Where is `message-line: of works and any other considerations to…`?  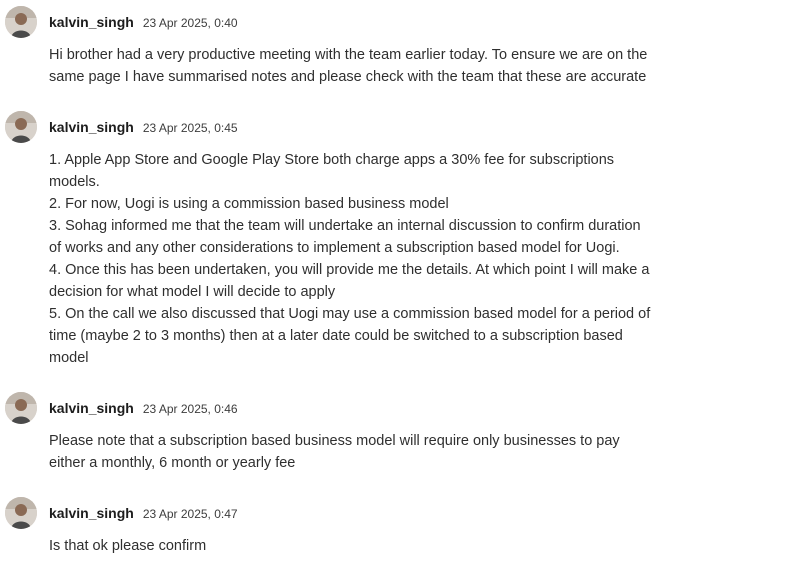 message-line: of works and any other considerations to… is located at coordinates (334, 248).